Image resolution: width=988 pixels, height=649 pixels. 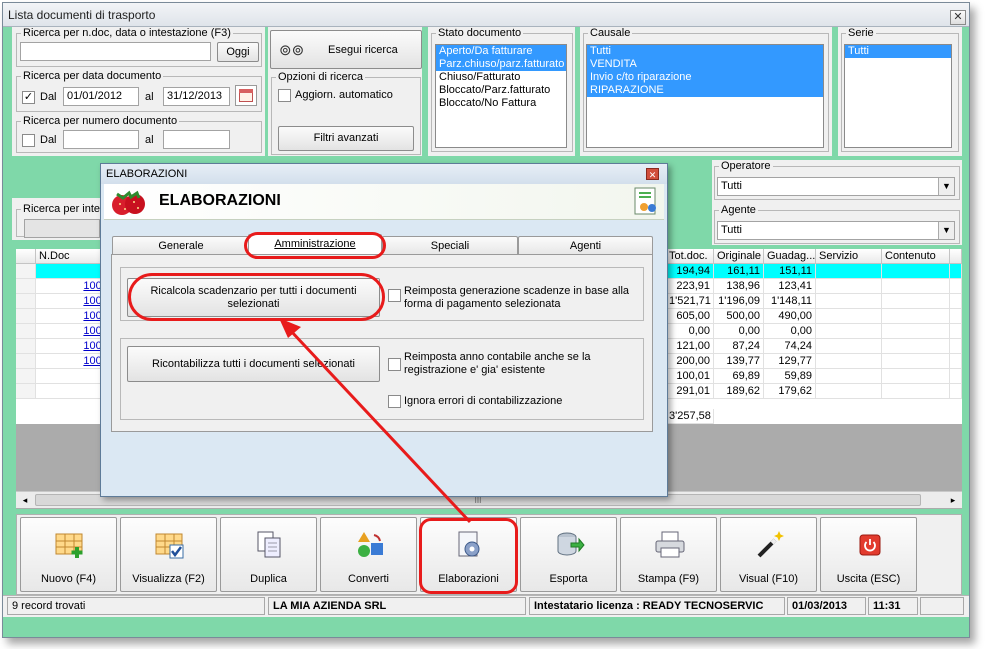 What do you see at coordinates (375, 421) in the screenshot?
I see `annotation-arrow` at bounding box center [375, 421].